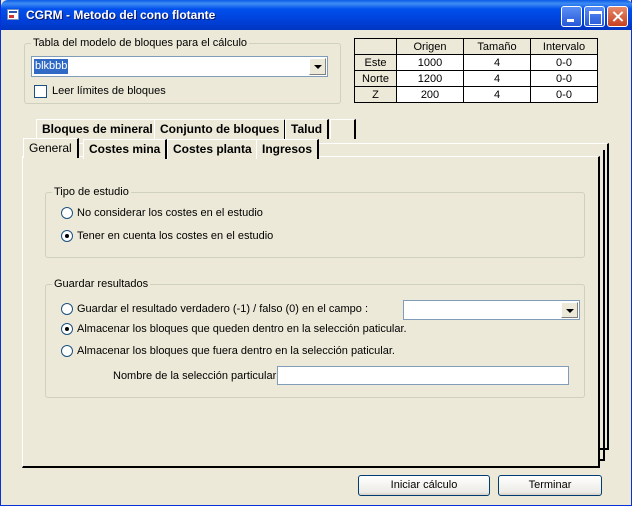  I want to click on tab-blank, so click(343, 129).